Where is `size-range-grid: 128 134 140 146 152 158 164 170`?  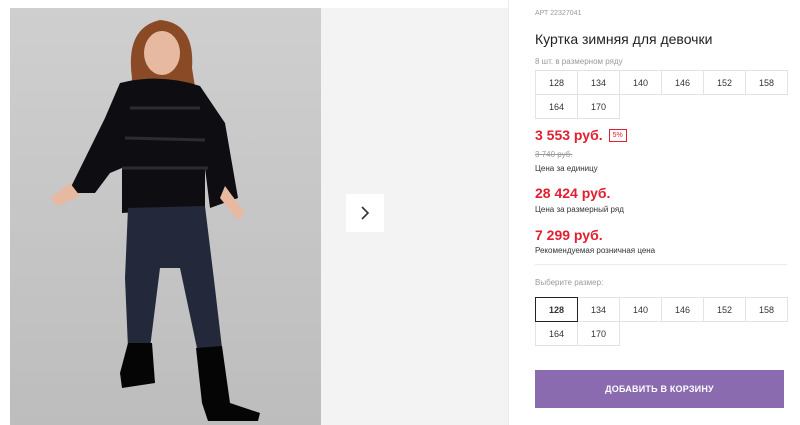
size-range-grid: 128 134 140 146 152 158 164 170 is located at coordinates (661, 94).